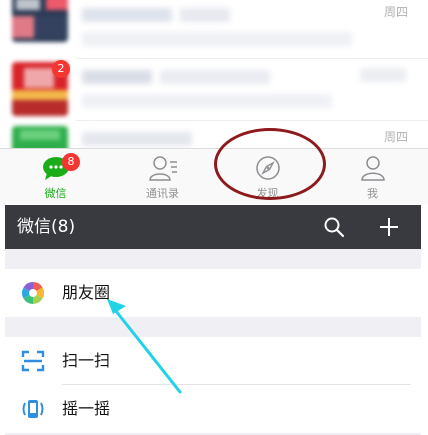  I want to click on search-icon, so click(334, 227).